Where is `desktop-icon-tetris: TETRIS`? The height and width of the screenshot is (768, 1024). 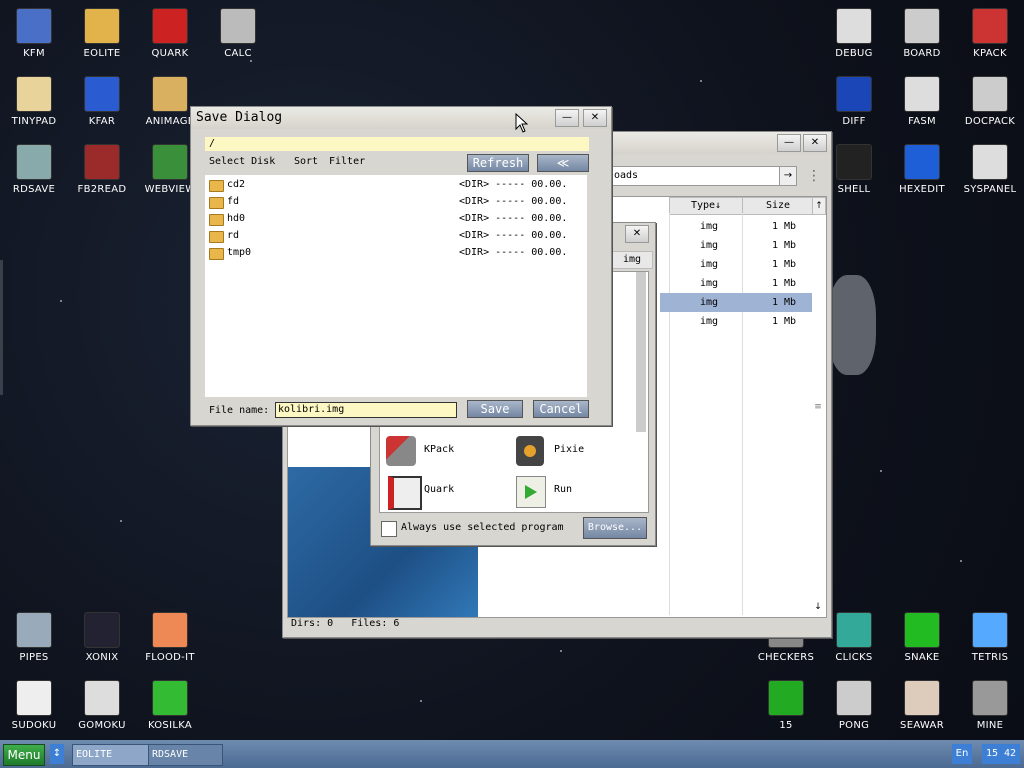
desktop-icon-tetris: TETRIS is located at coordinates (990, 633).